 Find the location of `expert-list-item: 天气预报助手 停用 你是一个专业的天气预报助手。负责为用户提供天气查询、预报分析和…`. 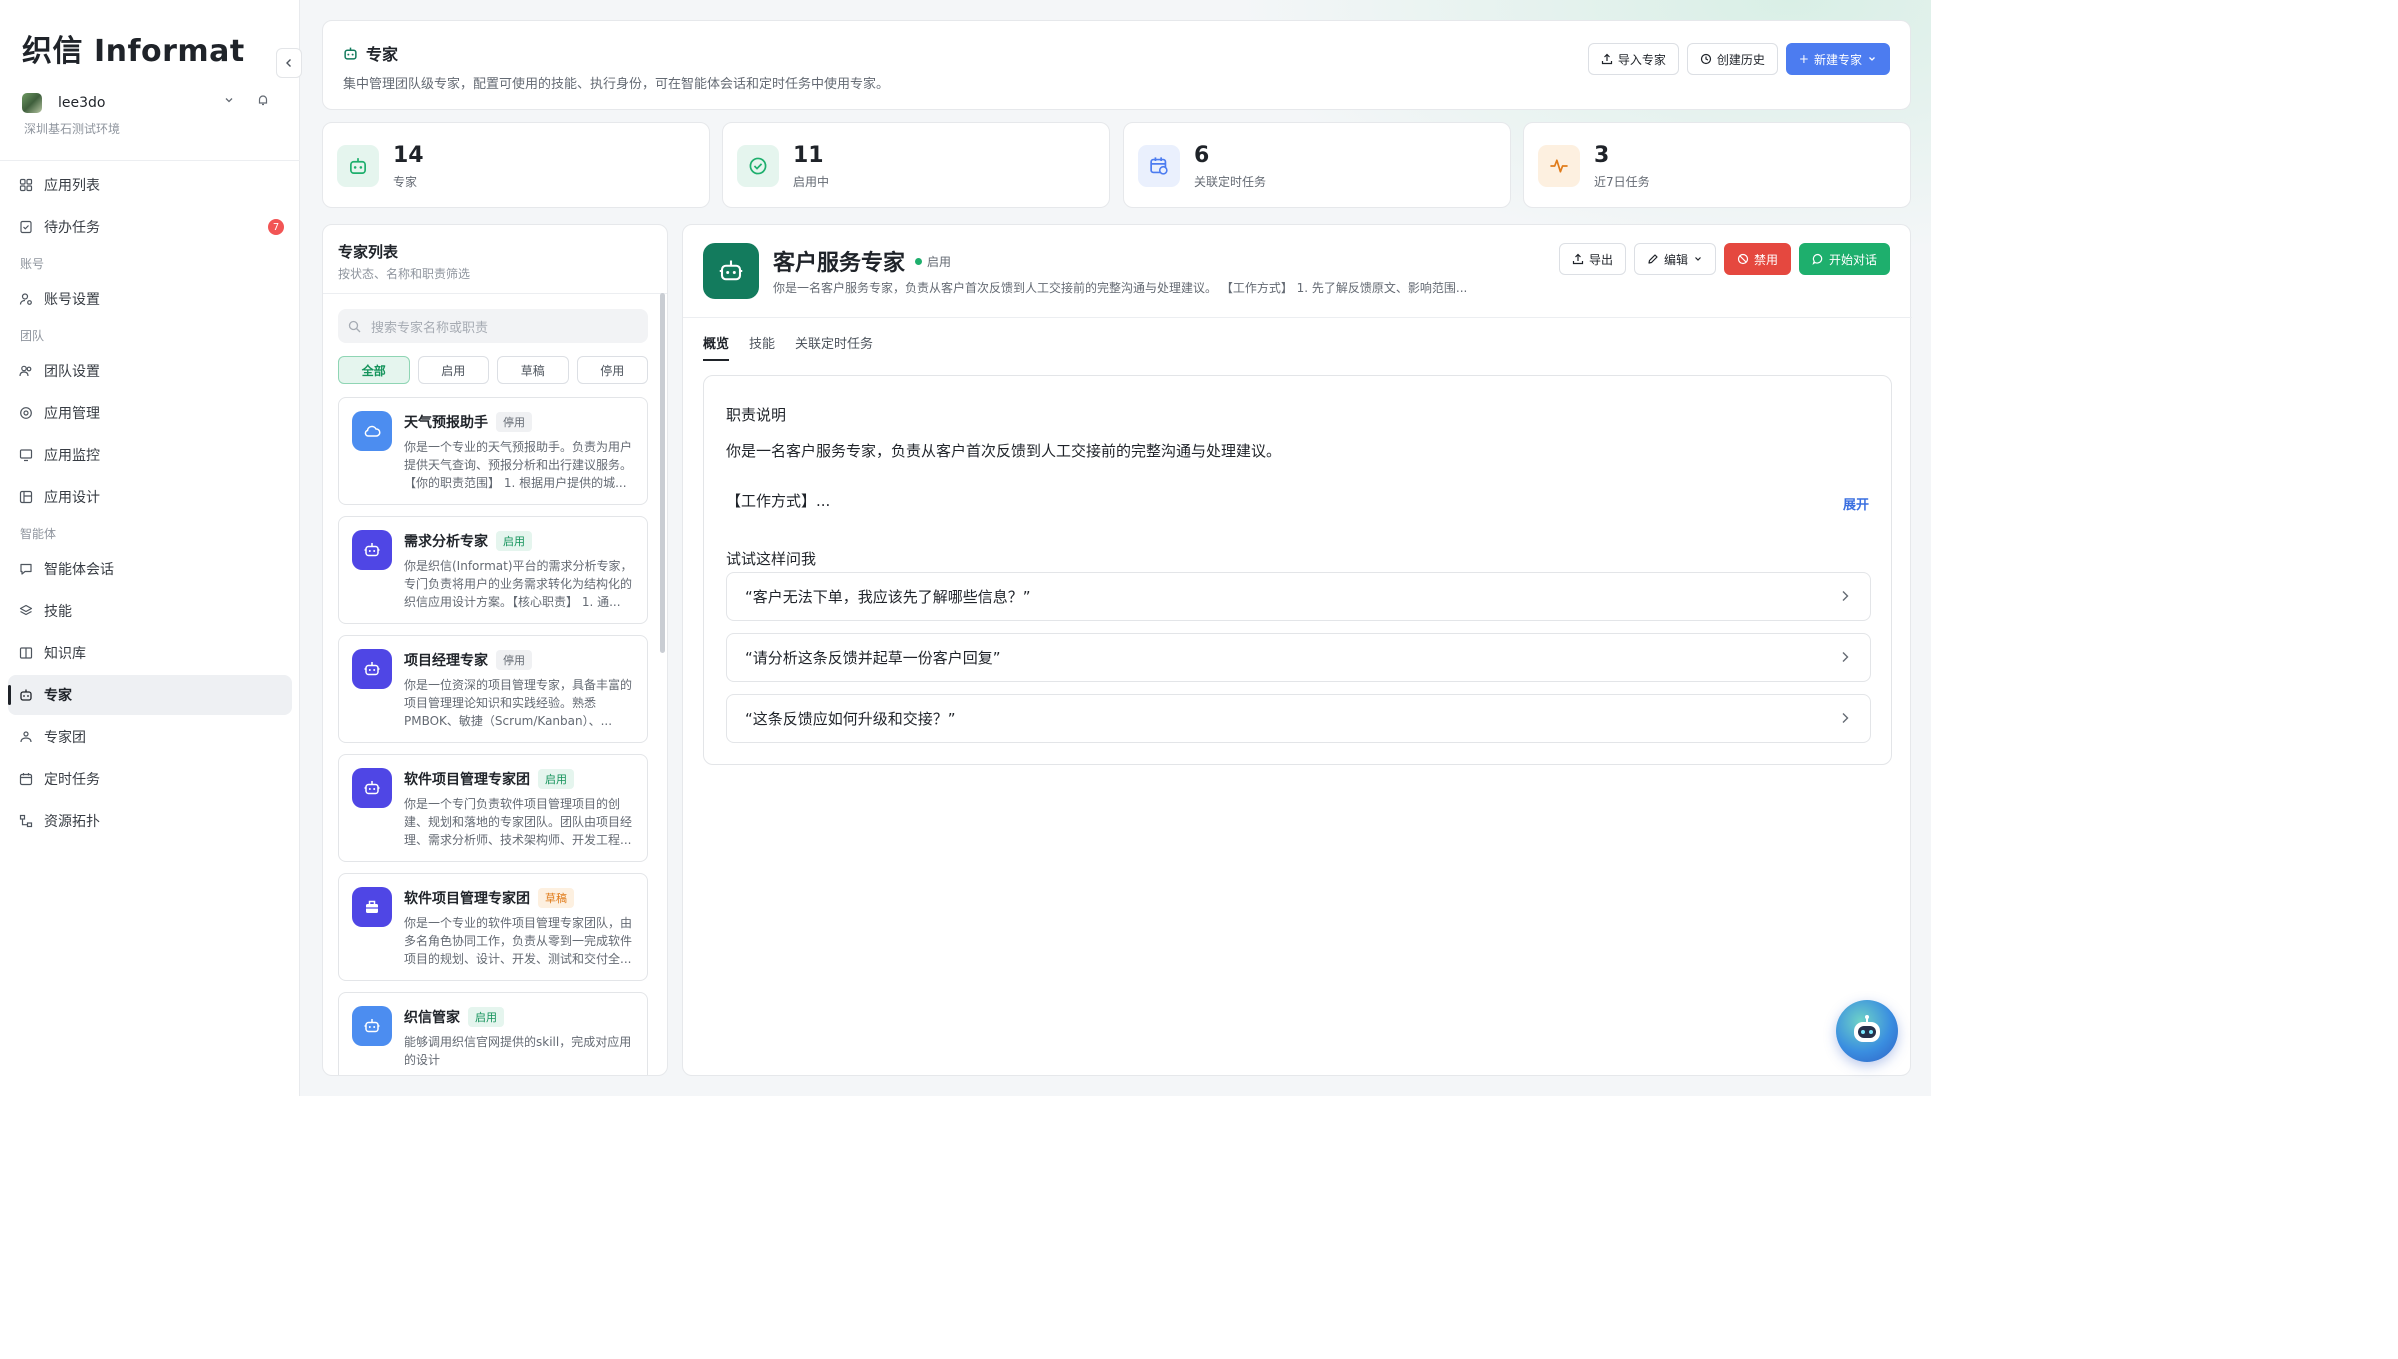

expert-list-item: 天气预报助手 停用 你是一个专业的天气预报助手。负责为用户提供天气查询、预报分析和… is located at coordinates (493, 451).